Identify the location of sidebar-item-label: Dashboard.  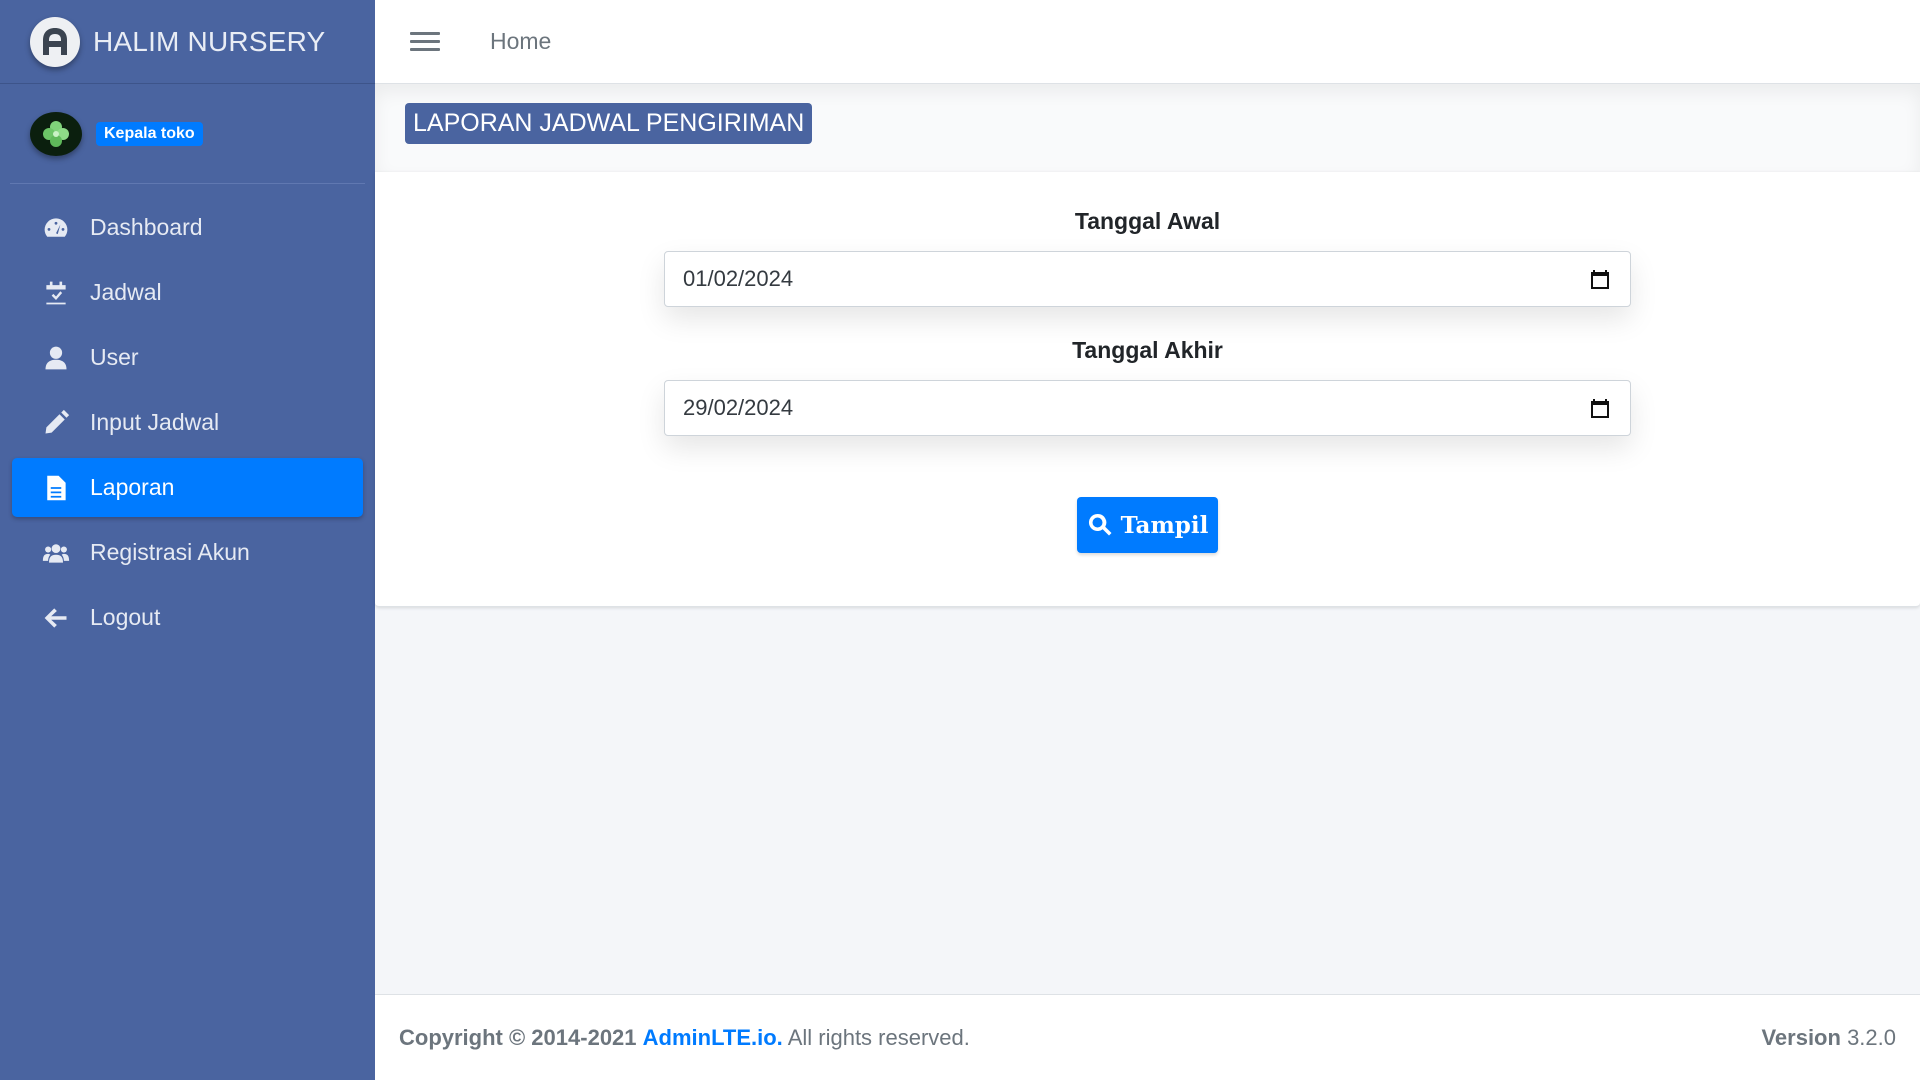
(146, 227).